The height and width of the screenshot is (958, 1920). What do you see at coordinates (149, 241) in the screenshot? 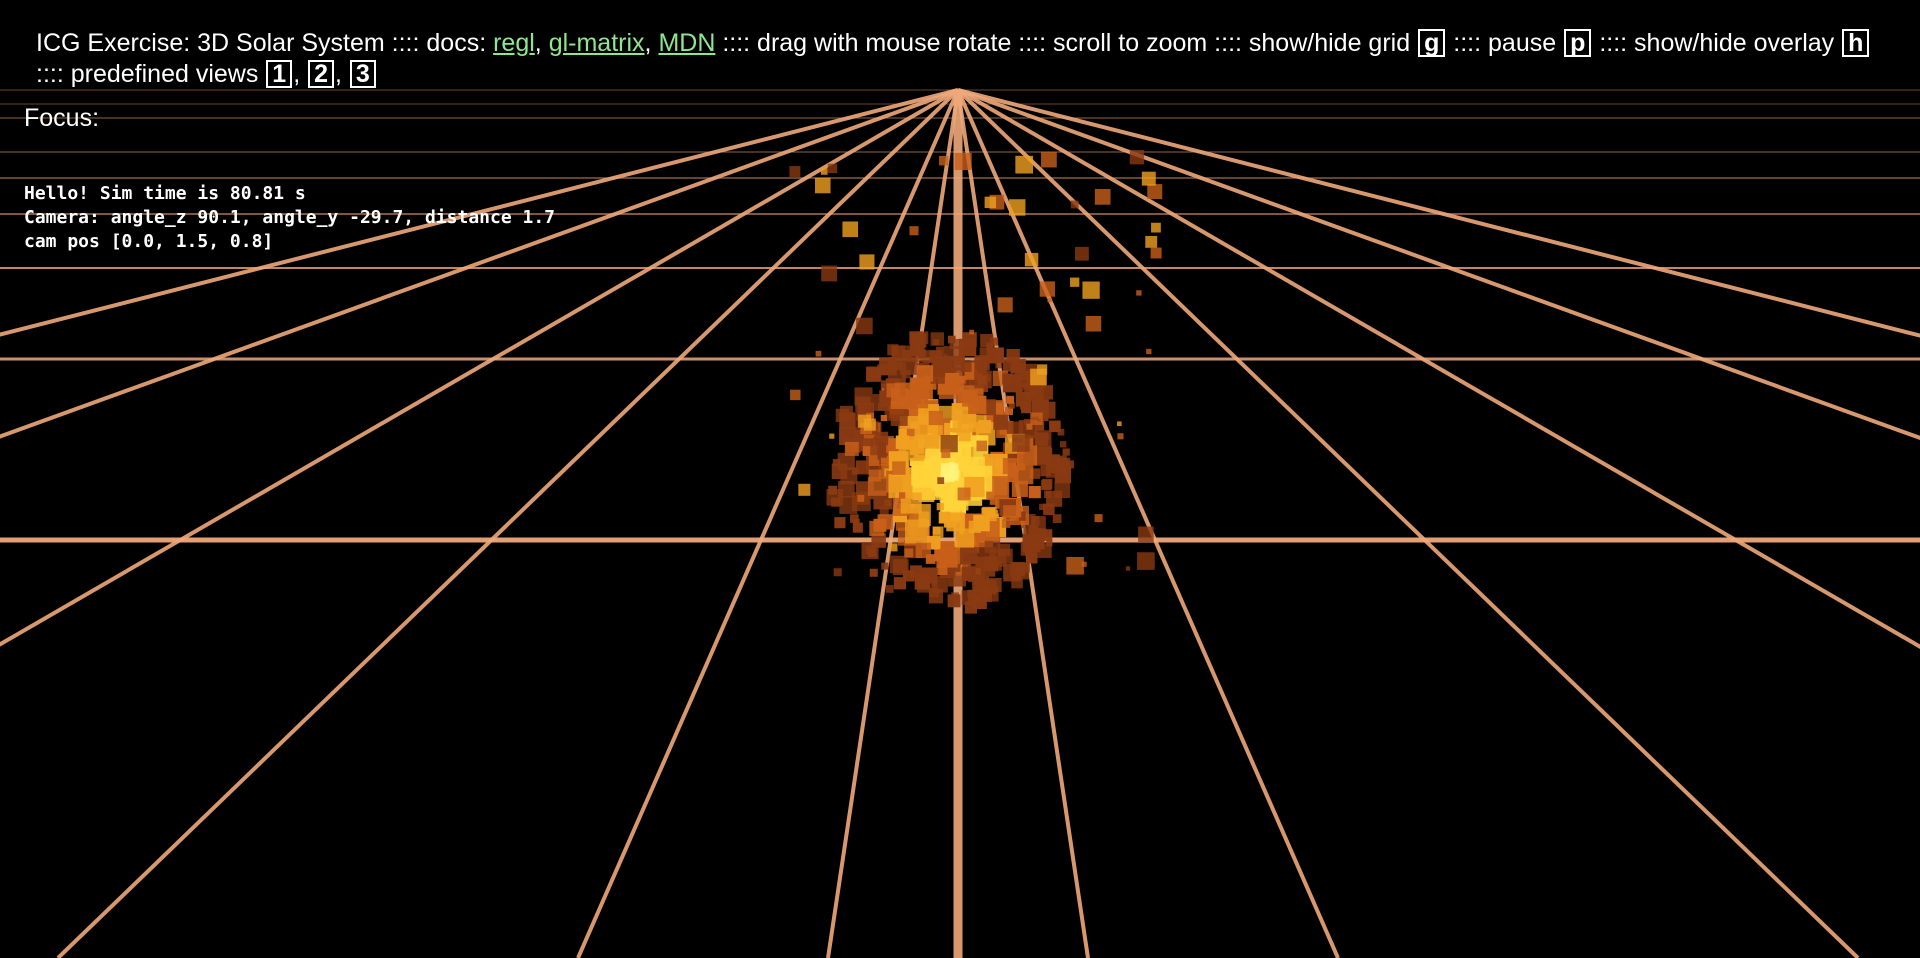
I see `cam-pos-line: cam pos [0.0, 1.5, 0.8]` at bounding box center [149, 241].